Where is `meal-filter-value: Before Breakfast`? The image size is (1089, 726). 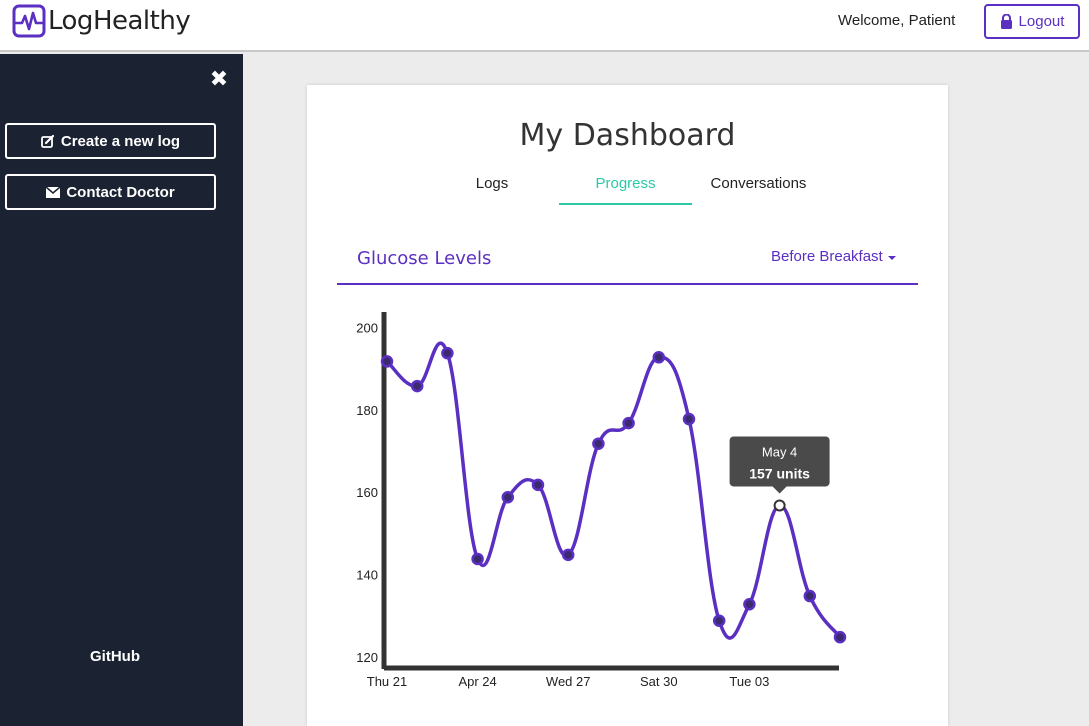
meal-filter-value: Before Breakfast is located at coordinates (827, 256).